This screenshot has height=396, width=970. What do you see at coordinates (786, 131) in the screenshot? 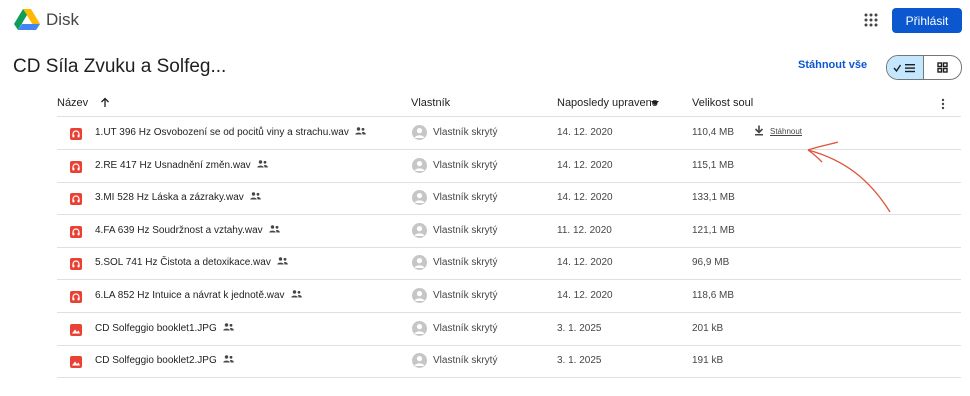
I see `download-label: Stáhnout` at bounding box center [786, 131].